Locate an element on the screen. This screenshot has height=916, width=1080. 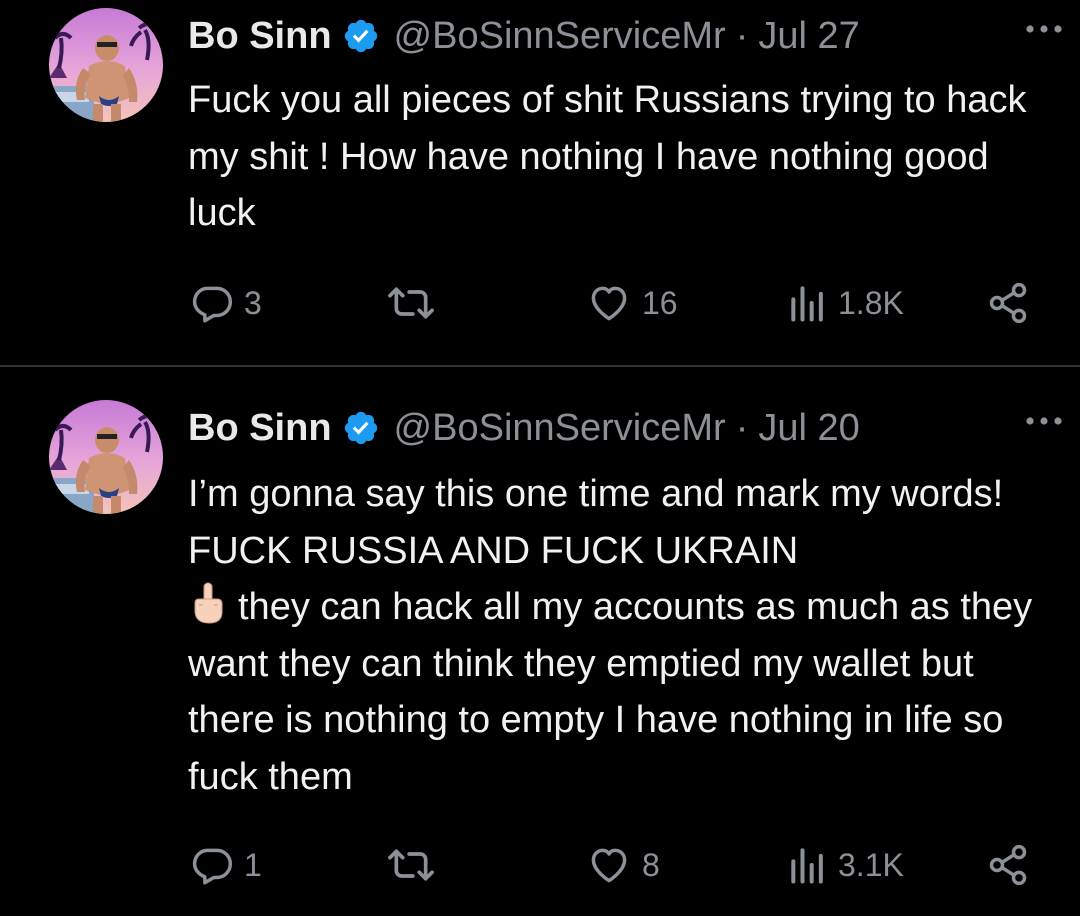
tweet-date: Jul 20 is located at coordinates (808, 428).